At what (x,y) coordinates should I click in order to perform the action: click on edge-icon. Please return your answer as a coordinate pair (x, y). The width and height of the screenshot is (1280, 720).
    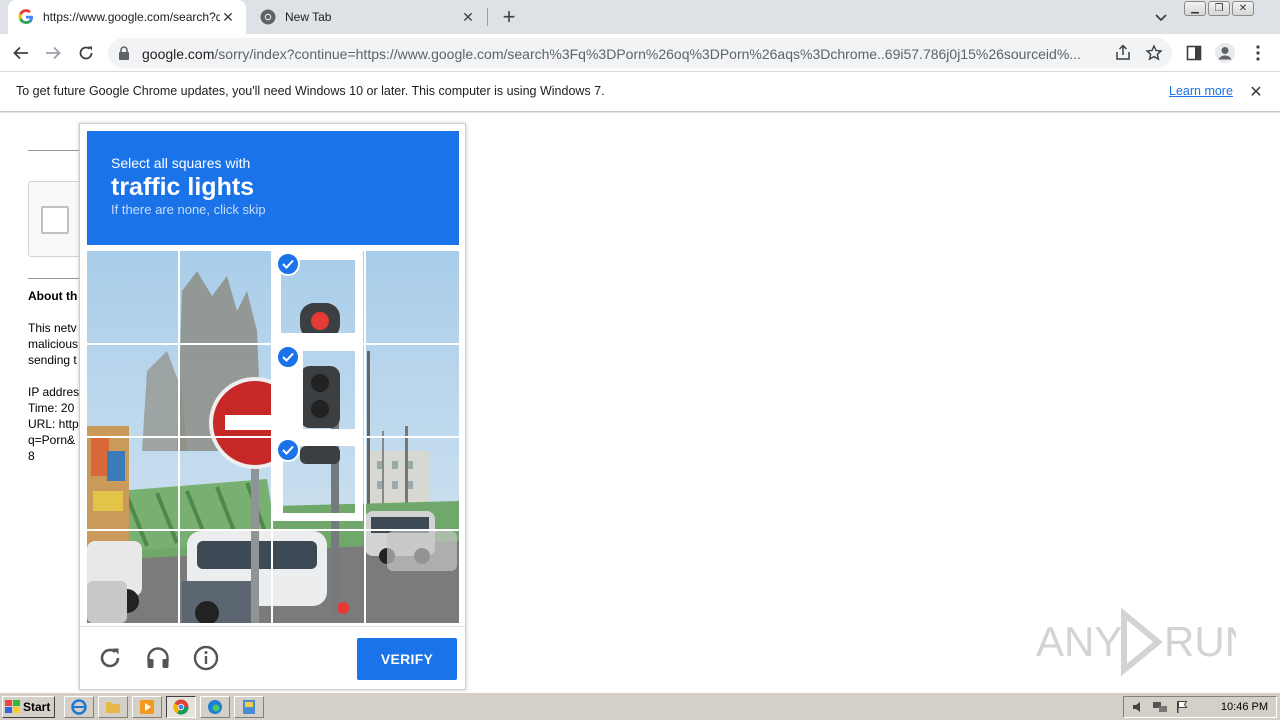
    Looking at the image, I should click on (215, 707).